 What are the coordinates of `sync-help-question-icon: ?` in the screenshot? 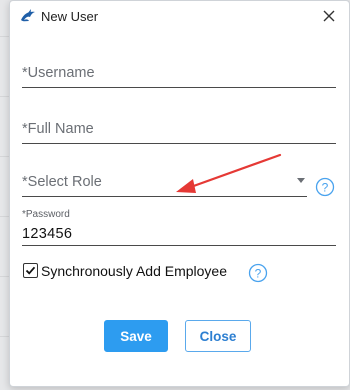 It's located at (258, 273).